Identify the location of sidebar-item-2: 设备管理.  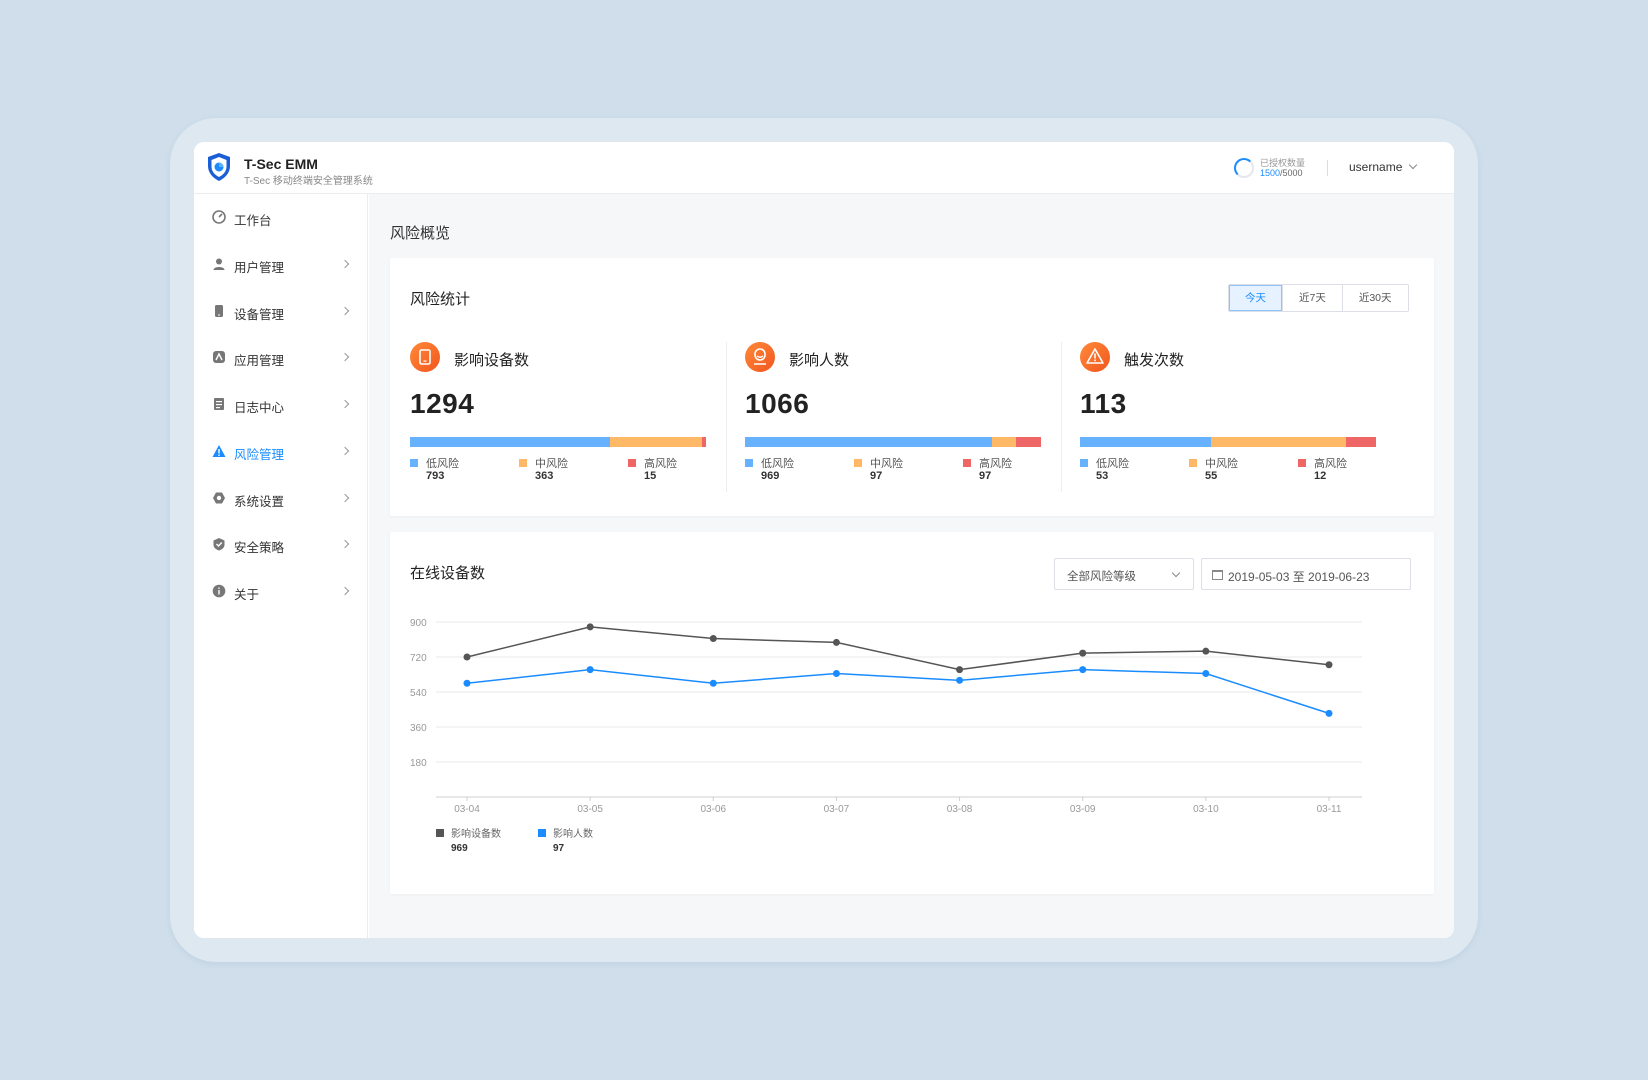
(281, 312).